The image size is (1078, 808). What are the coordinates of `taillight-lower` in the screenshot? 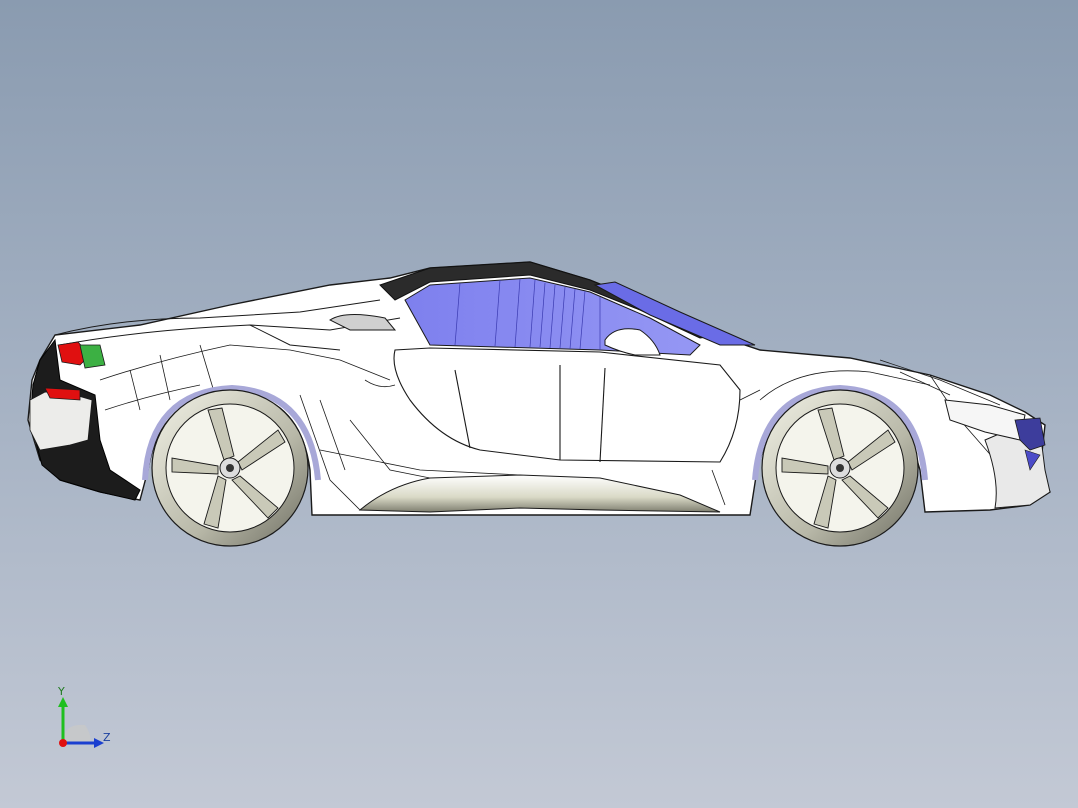 It's located at (62, 394).